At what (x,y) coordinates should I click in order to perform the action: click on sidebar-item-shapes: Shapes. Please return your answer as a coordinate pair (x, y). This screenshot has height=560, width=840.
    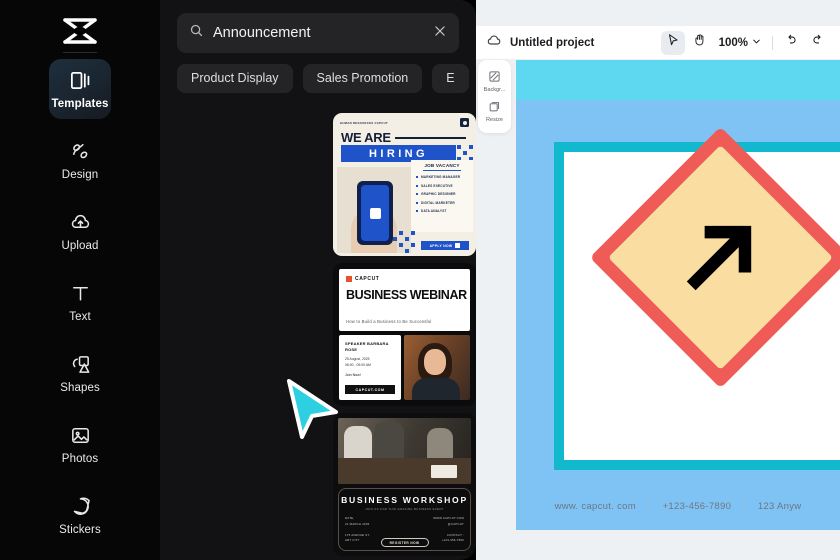
    Looking at the image, I should click on (80, 373).